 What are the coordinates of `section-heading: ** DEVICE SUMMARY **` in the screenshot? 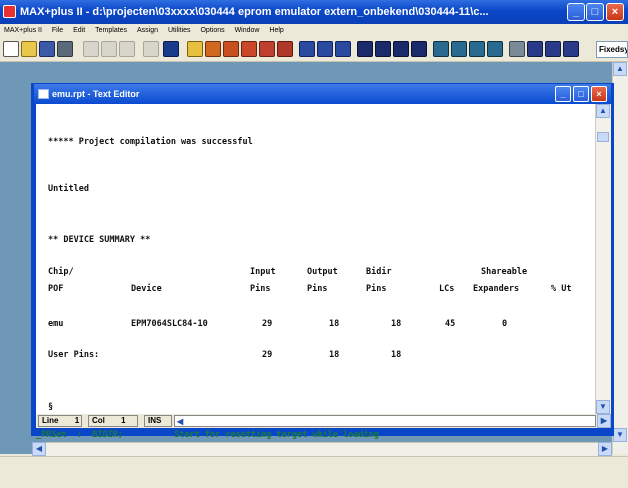 It's located at (99, 240).